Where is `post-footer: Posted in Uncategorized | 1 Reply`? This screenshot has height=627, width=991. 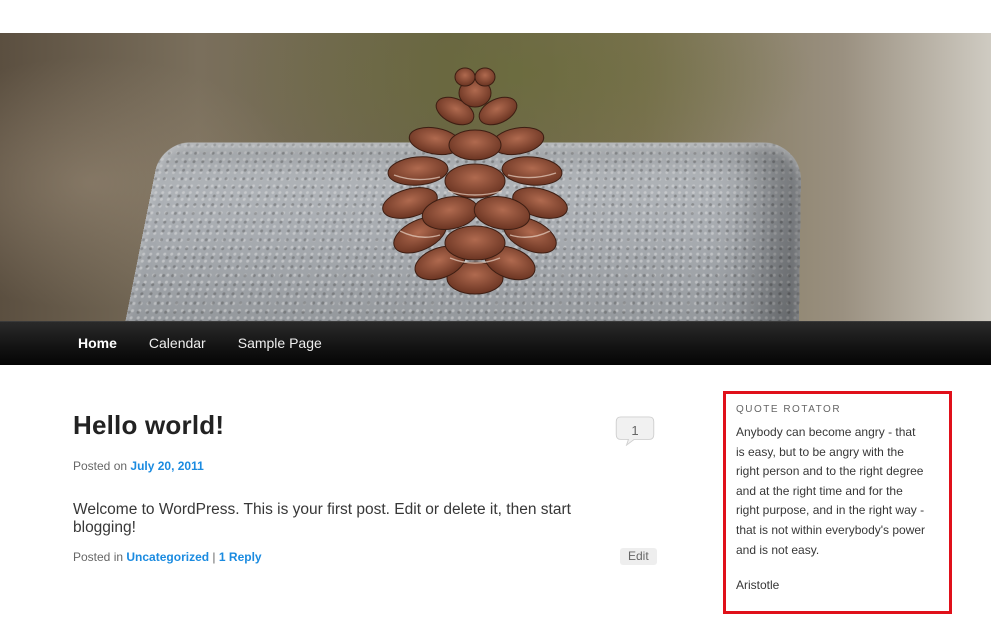 post-footer: Posted in Uncategorized | 1 Reply is located at coordinates (167, 557).